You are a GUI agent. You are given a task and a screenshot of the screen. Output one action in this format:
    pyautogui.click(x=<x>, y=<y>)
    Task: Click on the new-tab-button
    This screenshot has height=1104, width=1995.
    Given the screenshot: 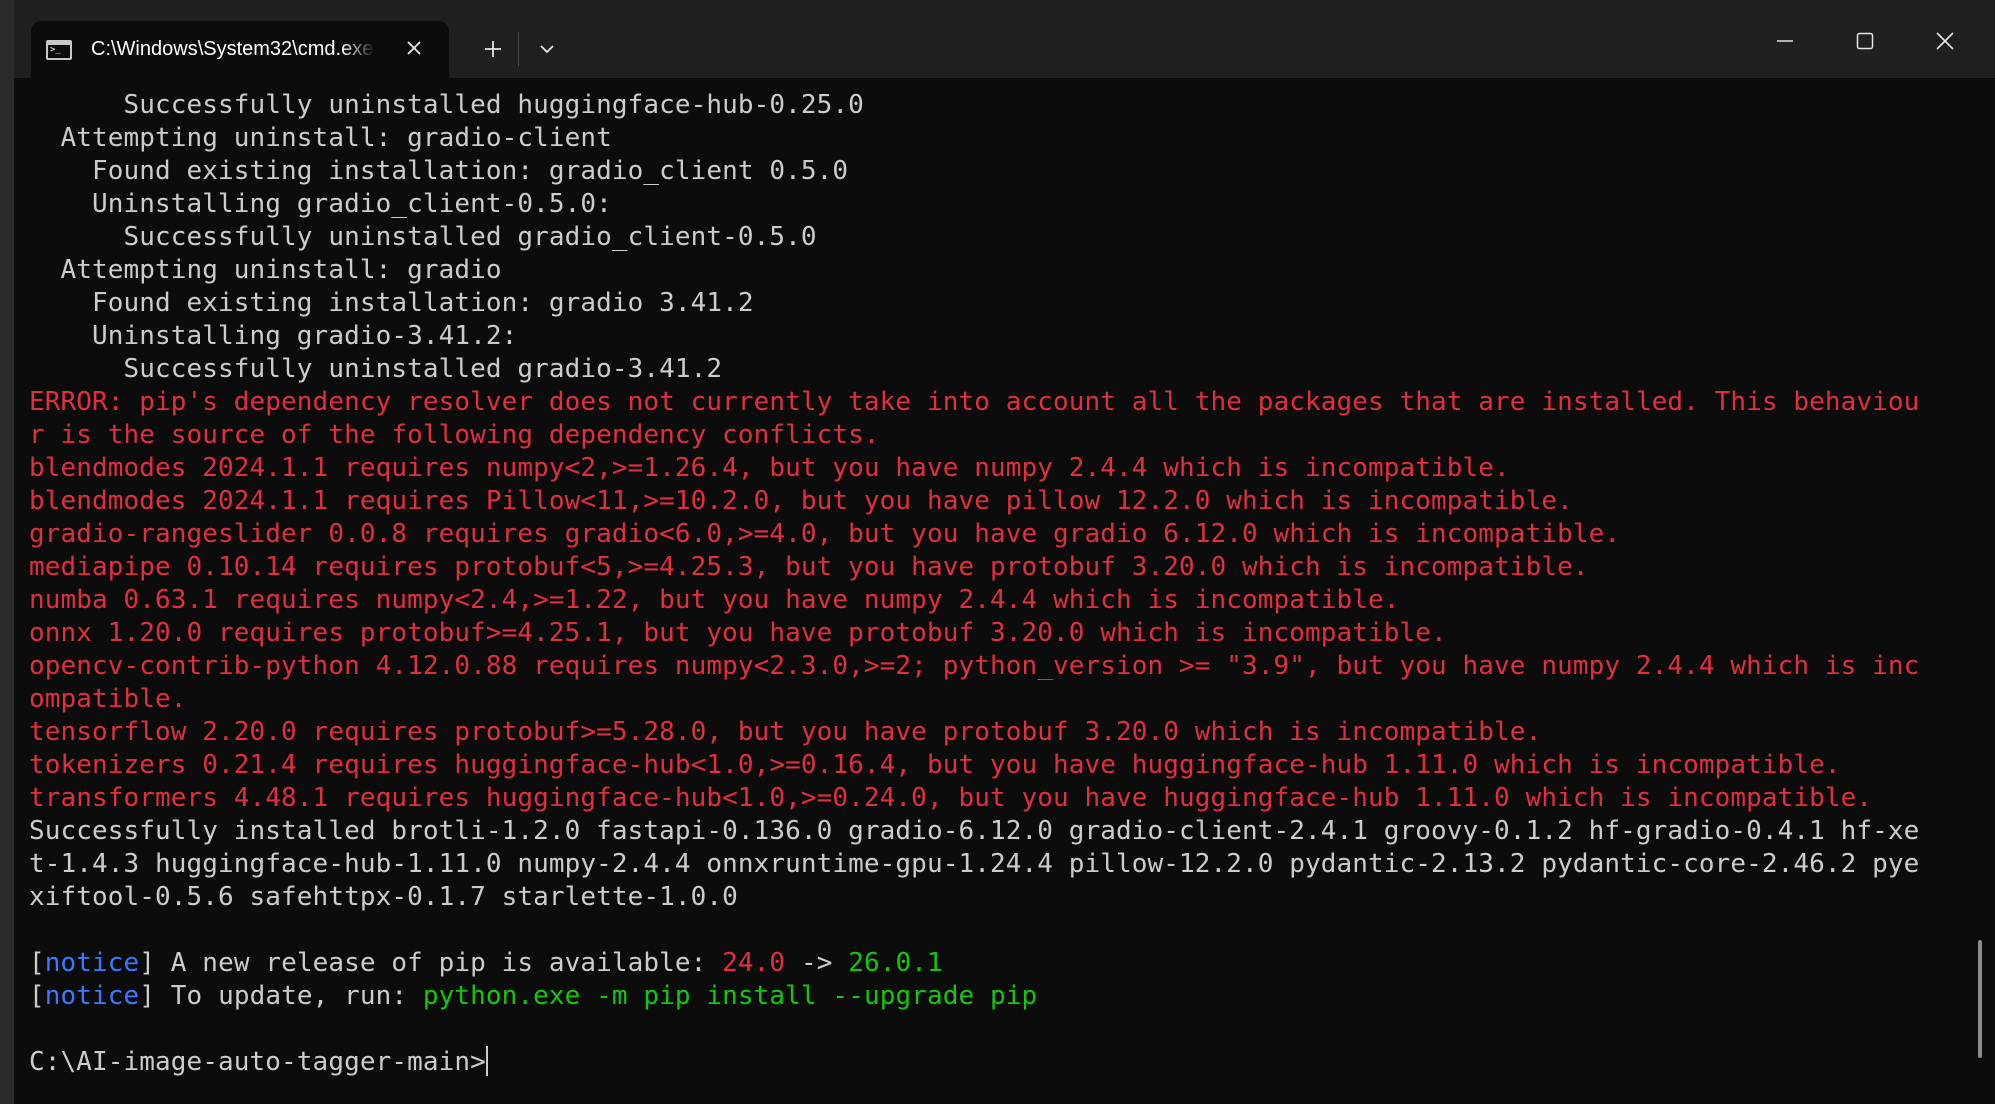 What is the action you would take?
    pyautogui.click(x=493, y=49)
    